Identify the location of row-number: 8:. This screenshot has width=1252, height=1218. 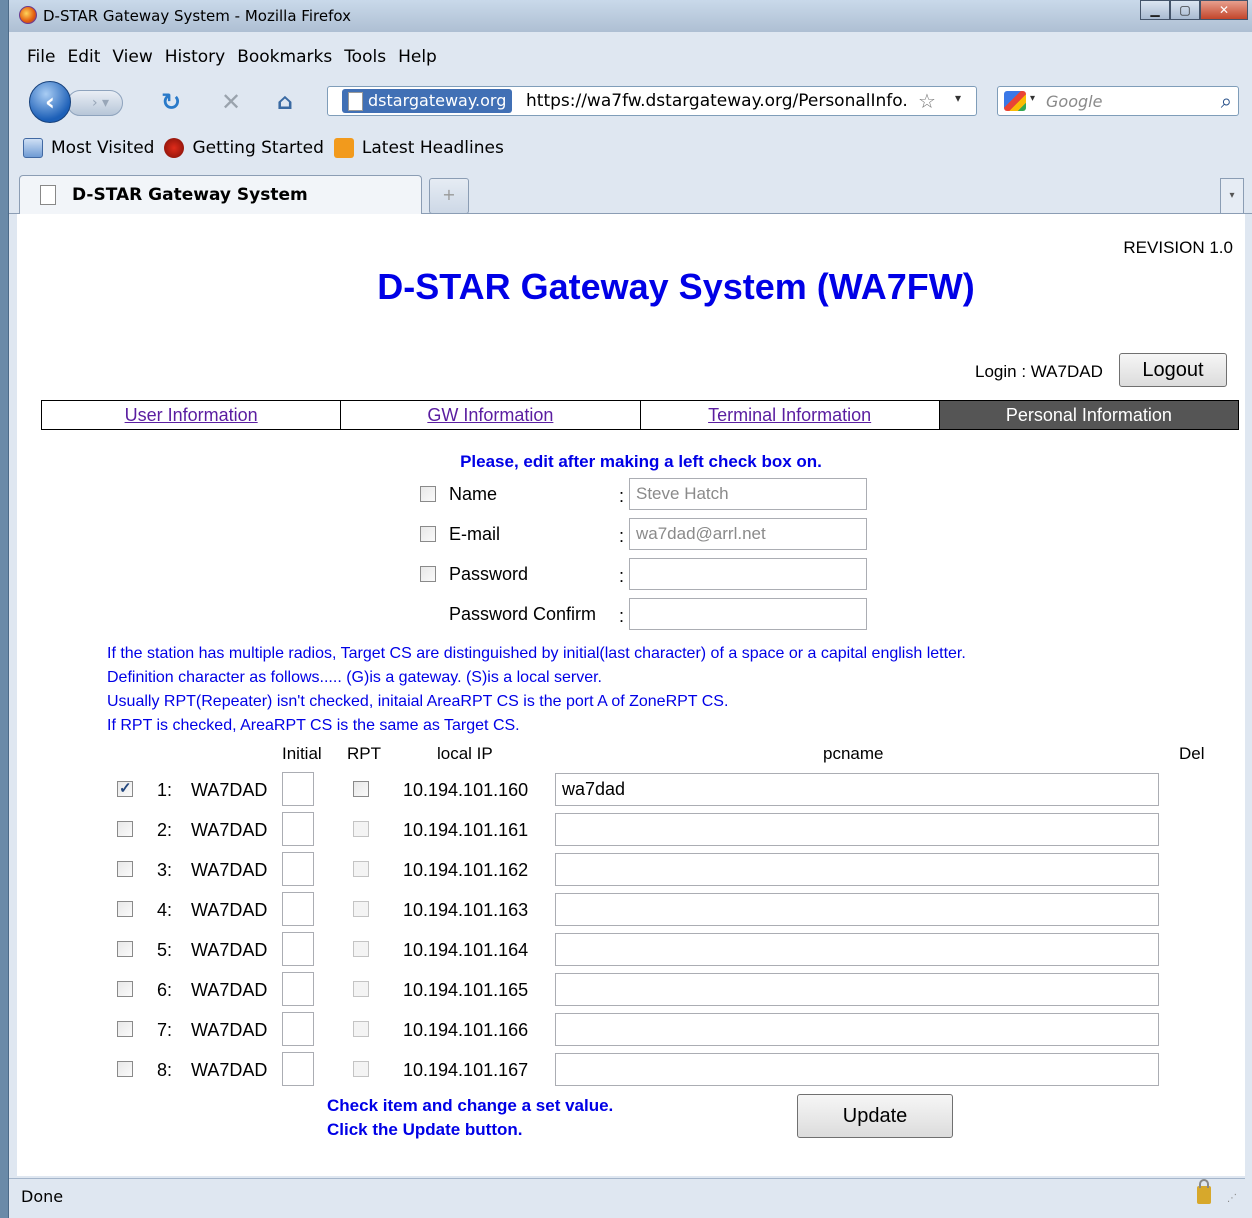
(165, 1070).